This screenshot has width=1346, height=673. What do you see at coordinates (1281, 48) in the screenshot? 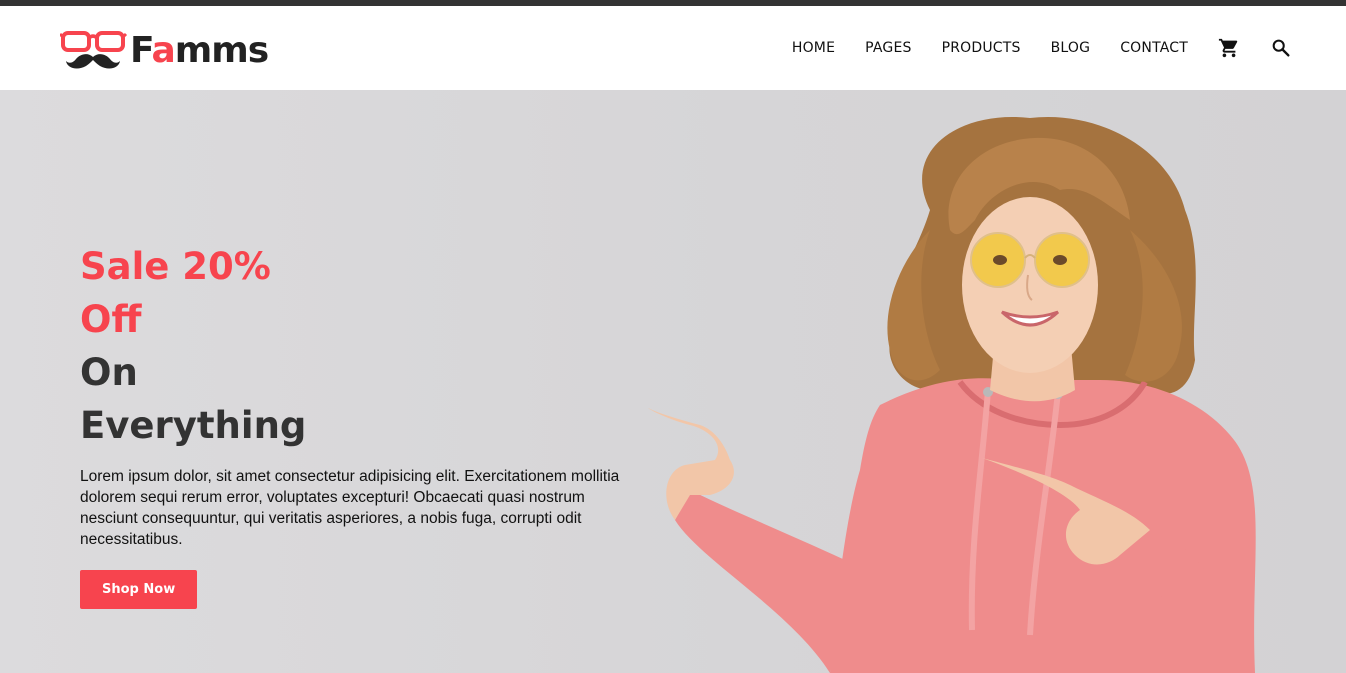
I see `search-icon` at bounding box center [1281, 48].